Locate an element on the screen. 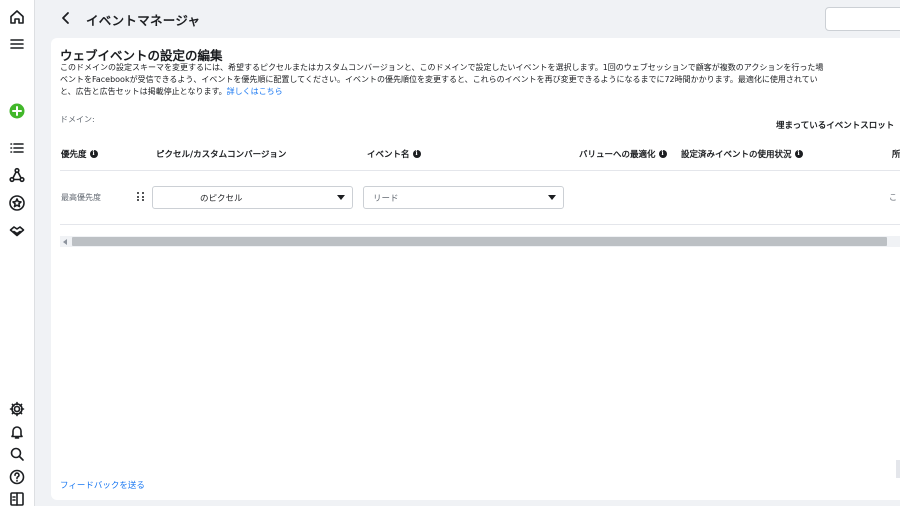  domain-label: ドメイン: is located at coordinates (77, 119).